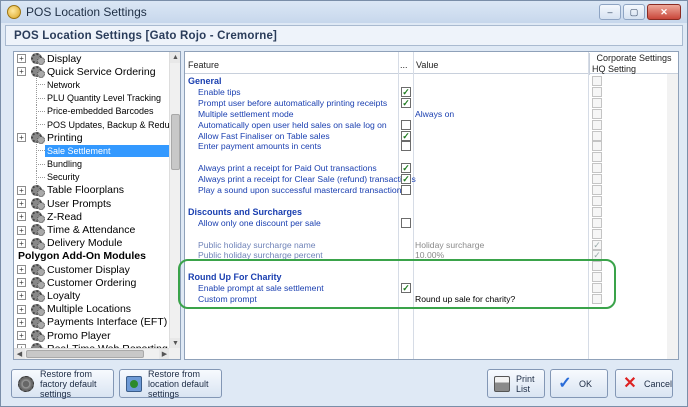 This screenshot has height=407, width=688. Describe the element at coordinates (82, 256) in the screenshot. I see `tree-item-label: Polygon Add-On Modules` at that location.